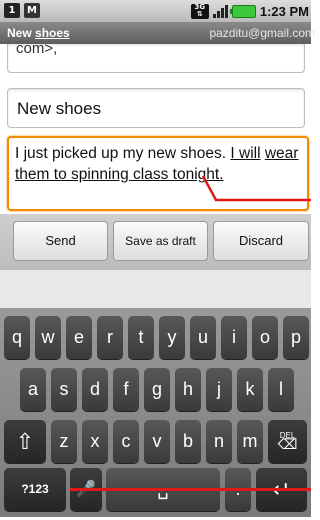 The width and height of the screenshot is (320, 520). Describe the element at coordinates (265, 337) in the screenshot. I see `key-o: o` at that location.